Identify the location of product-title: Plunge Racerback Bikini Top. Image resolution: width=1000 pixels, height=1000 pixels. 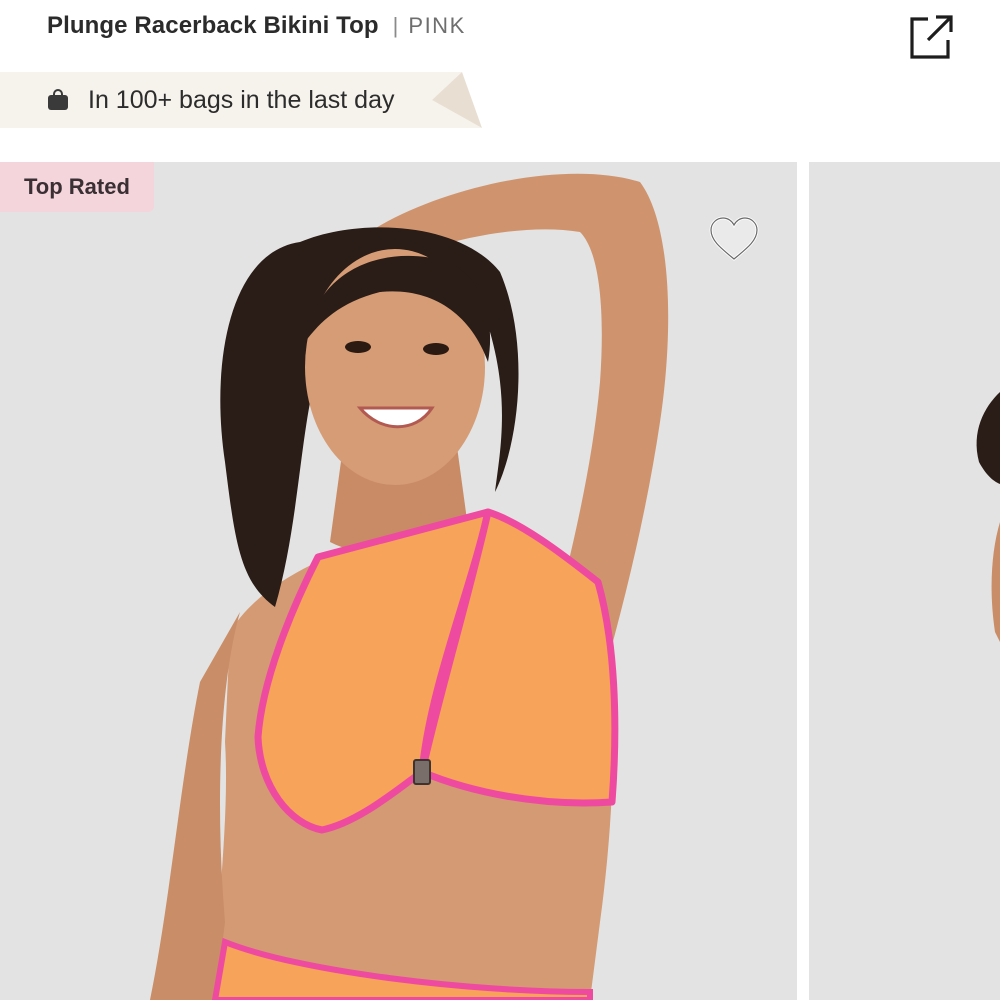
(213, 25).